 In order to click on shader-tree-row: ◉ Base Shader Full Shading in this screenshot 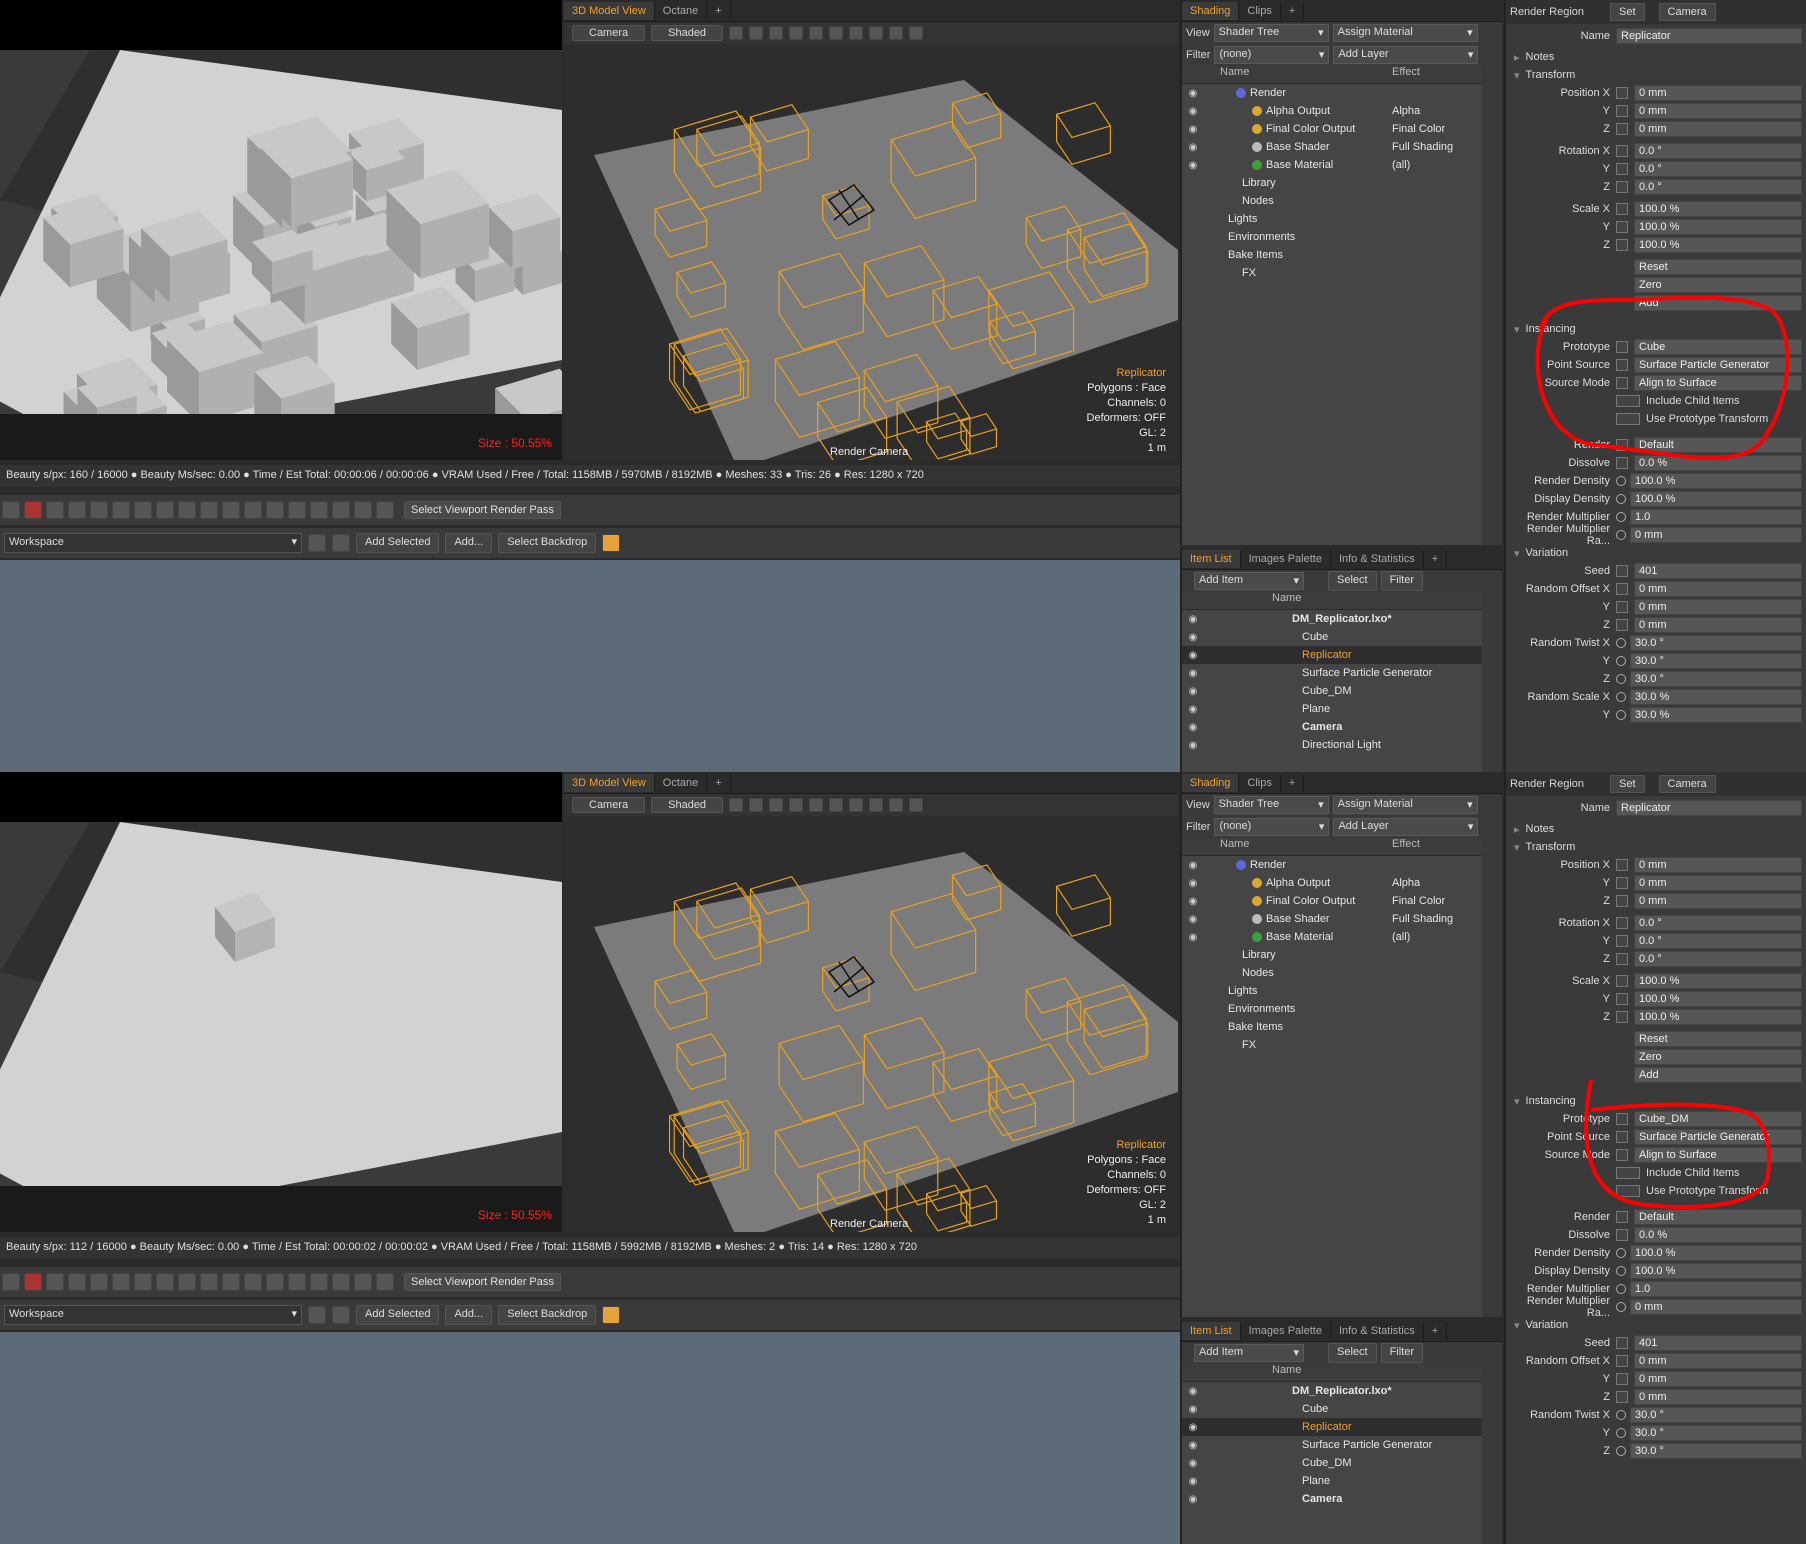, I will do `click(1332, 147)`.